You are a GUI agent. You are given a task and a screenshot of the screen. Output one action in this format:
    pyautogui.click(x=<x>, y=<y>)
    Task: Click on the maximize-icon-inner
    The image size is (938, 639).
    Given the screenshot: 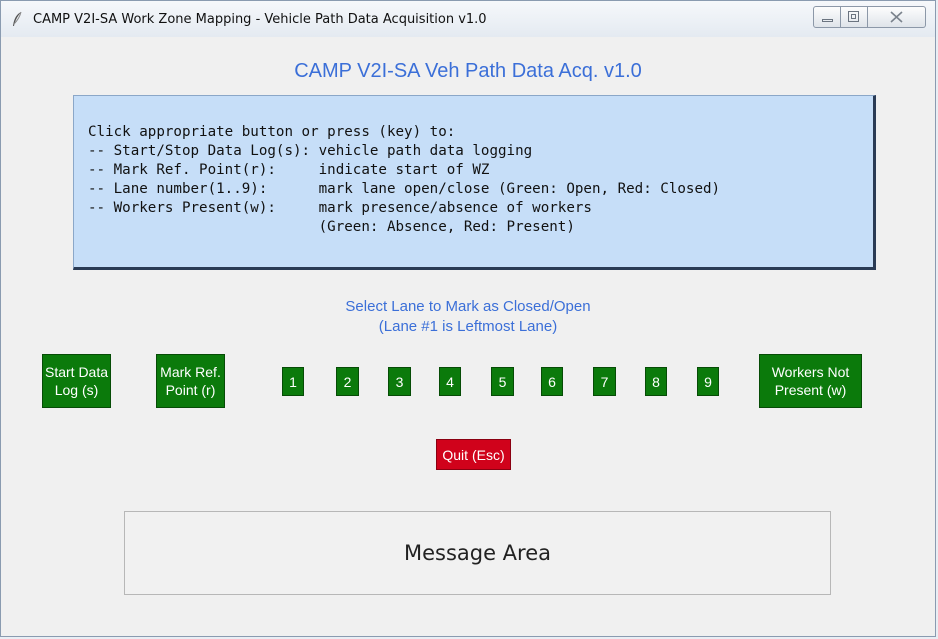 What is the action you would take?
    pyautogui.click(x=853, y=16)
    